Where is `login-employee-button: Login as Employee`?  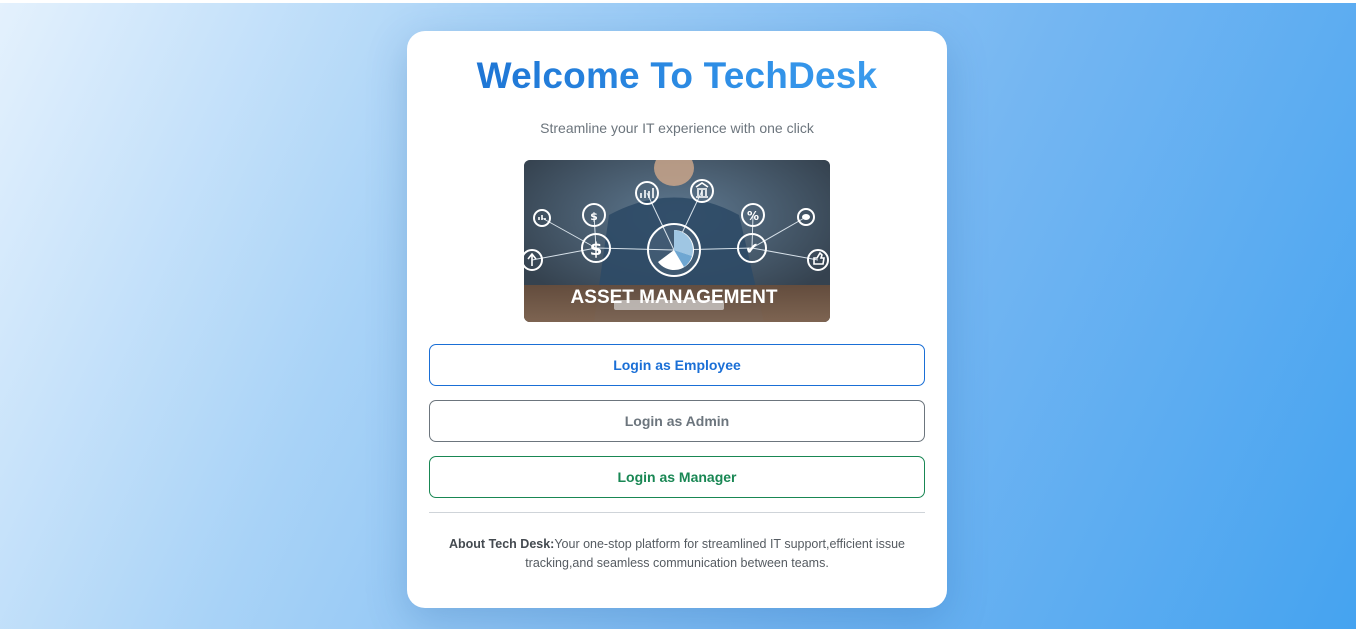 login-employee-button: Login as Employee is located at coordinates (677, 365).